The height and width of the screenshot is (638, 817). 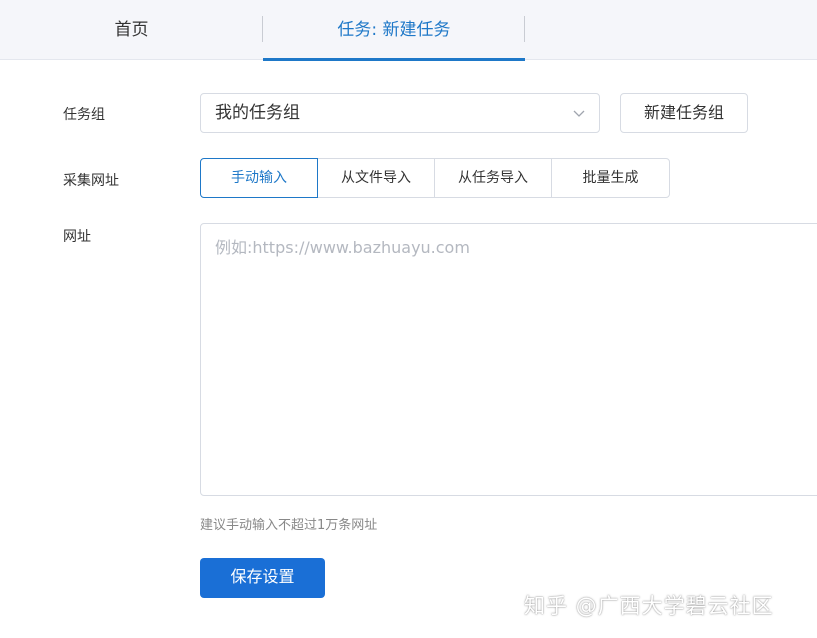 What do you see at coordinates (649, 606) in the screenshot?
I see `watermark: 知乎 @广西大学碧云社区` at bounding box center [649, 606].